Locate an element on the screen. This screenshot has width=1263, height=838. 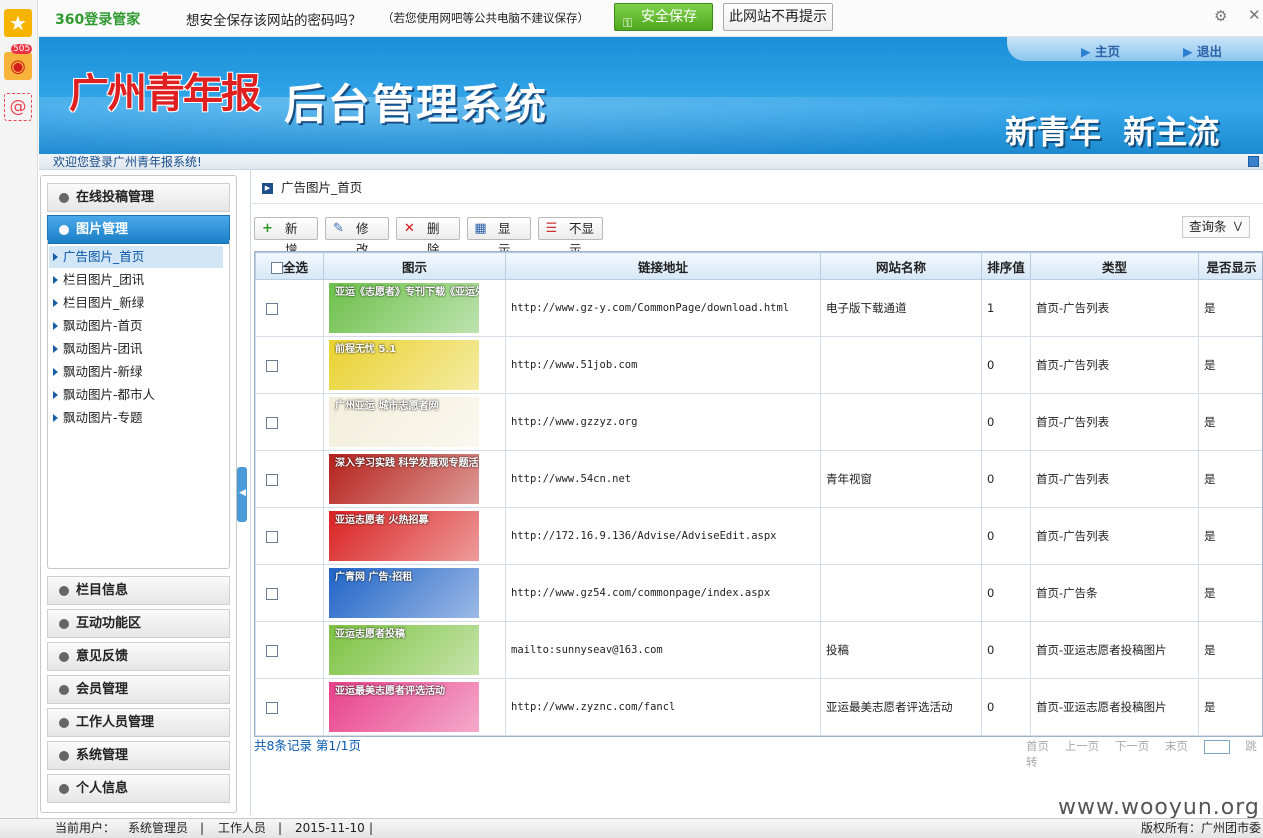
welcome-bar: 欢迎您登录广州青年报系统! is located at coordinates (651, 162).